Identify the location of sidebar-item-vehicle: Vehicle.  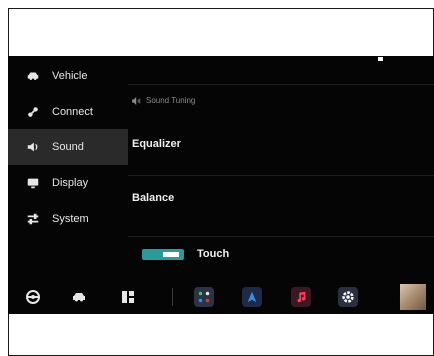
(68, 76).